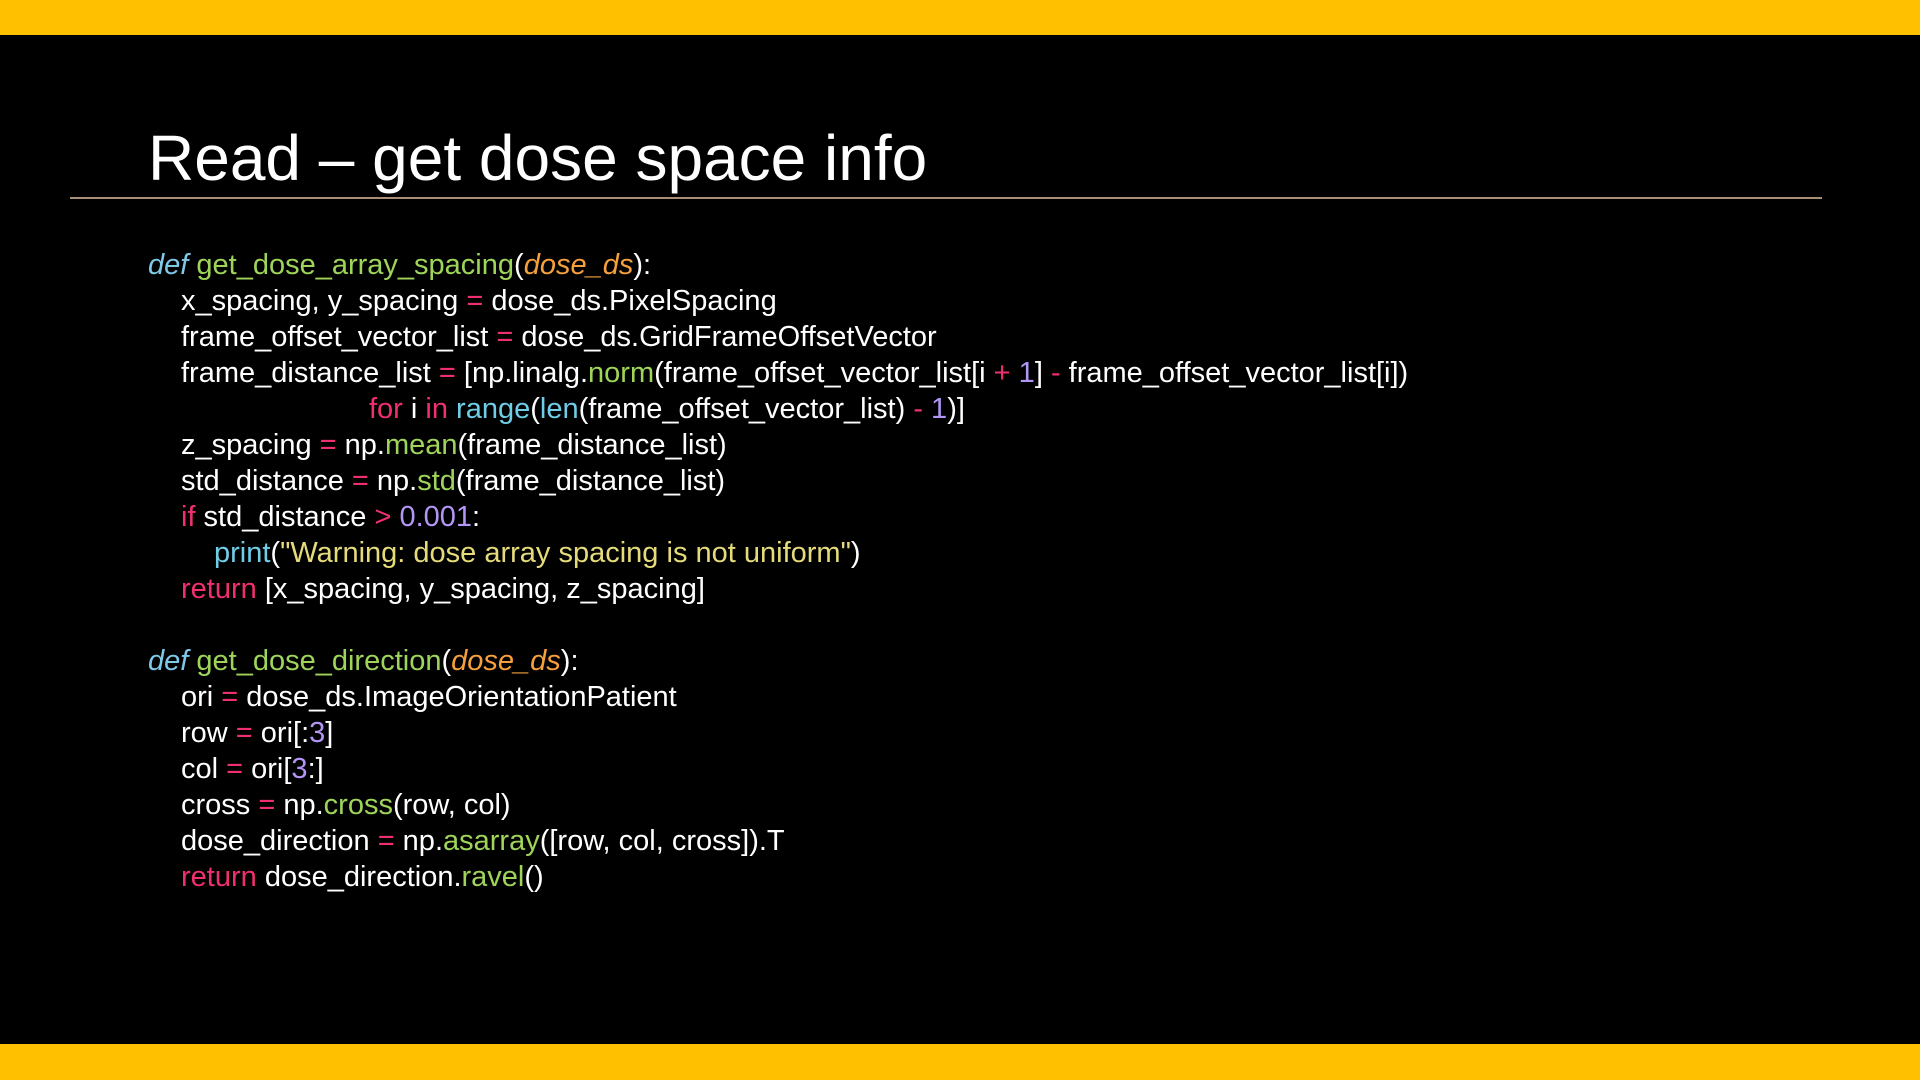 The image size is (1920, 1080). What do you see at coordinates (778, 517) in the screenshot?
I see `code-line: if std_distance > 0.001:` at bounding box center [778, 517].